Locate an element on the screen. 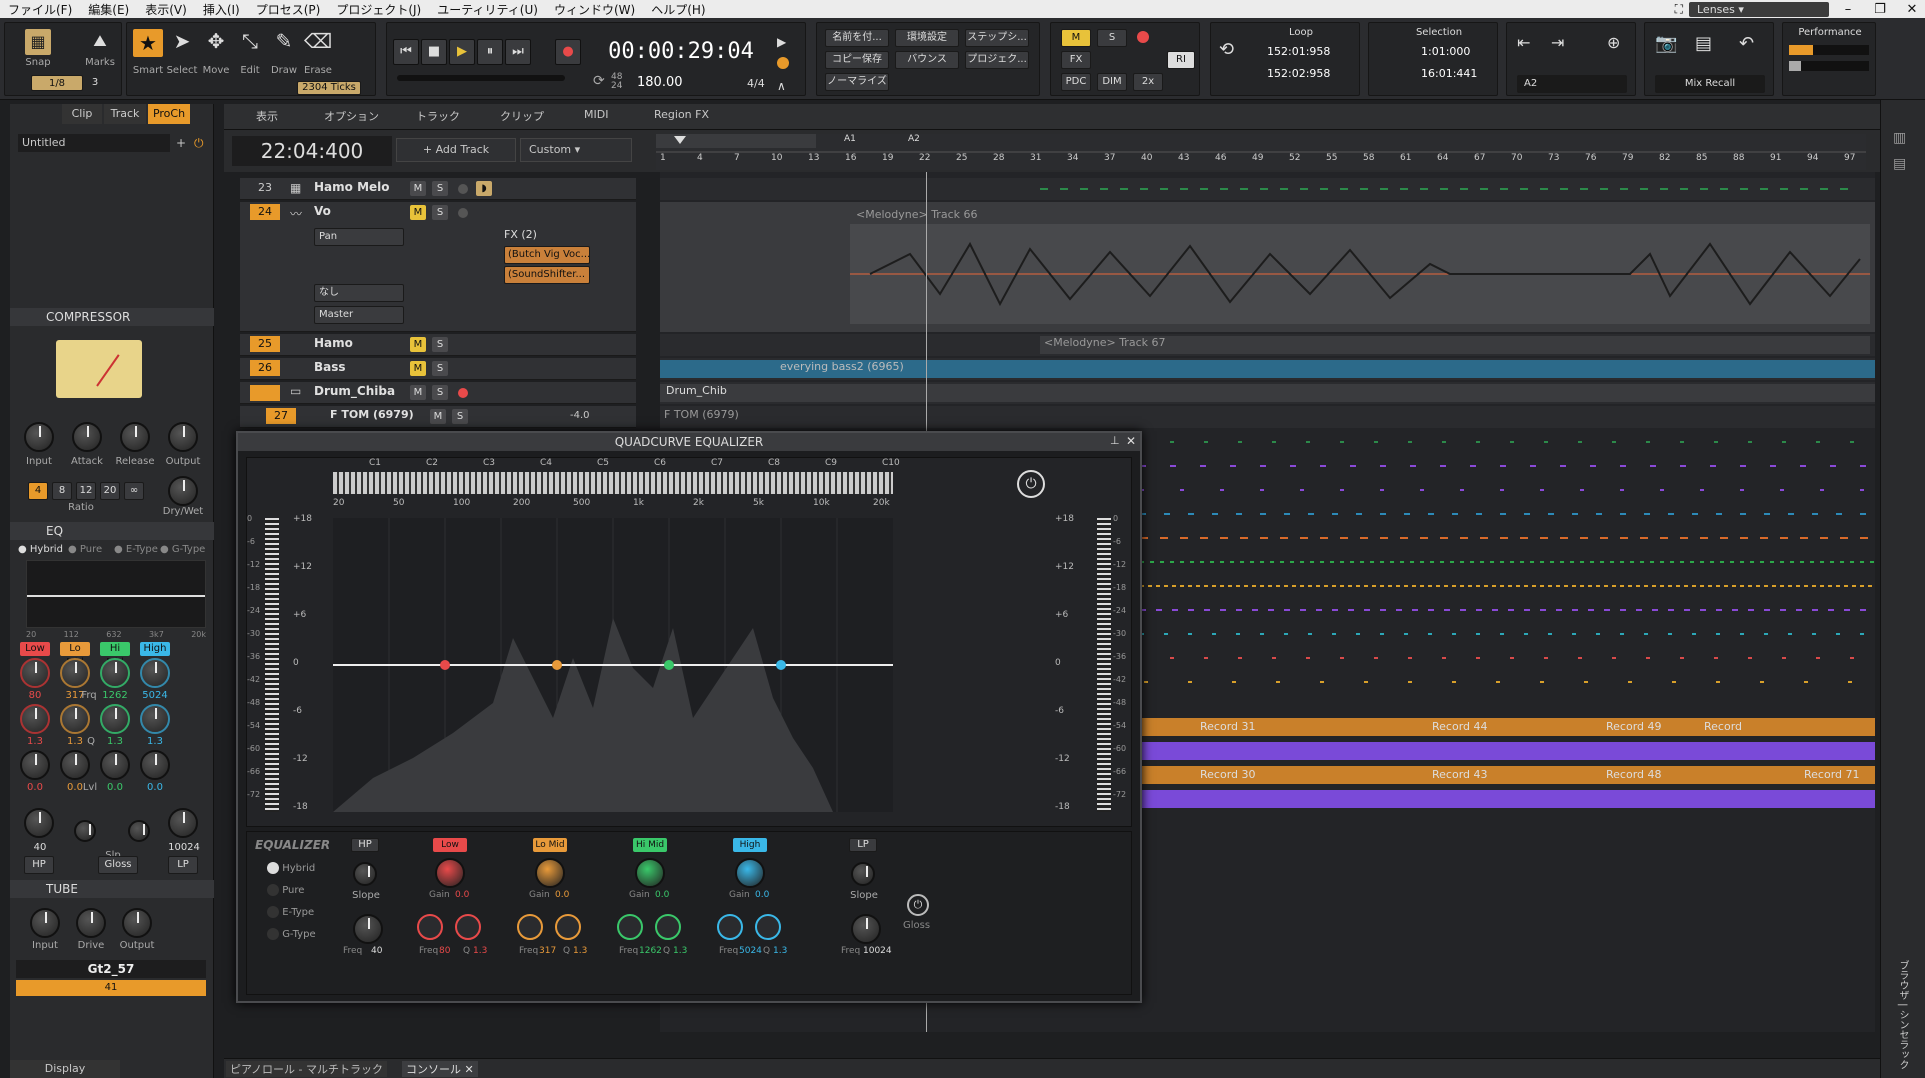 The height and width of the screenshot is (1078, 1925). himid-q-knob is located at coordinates (115, 719).